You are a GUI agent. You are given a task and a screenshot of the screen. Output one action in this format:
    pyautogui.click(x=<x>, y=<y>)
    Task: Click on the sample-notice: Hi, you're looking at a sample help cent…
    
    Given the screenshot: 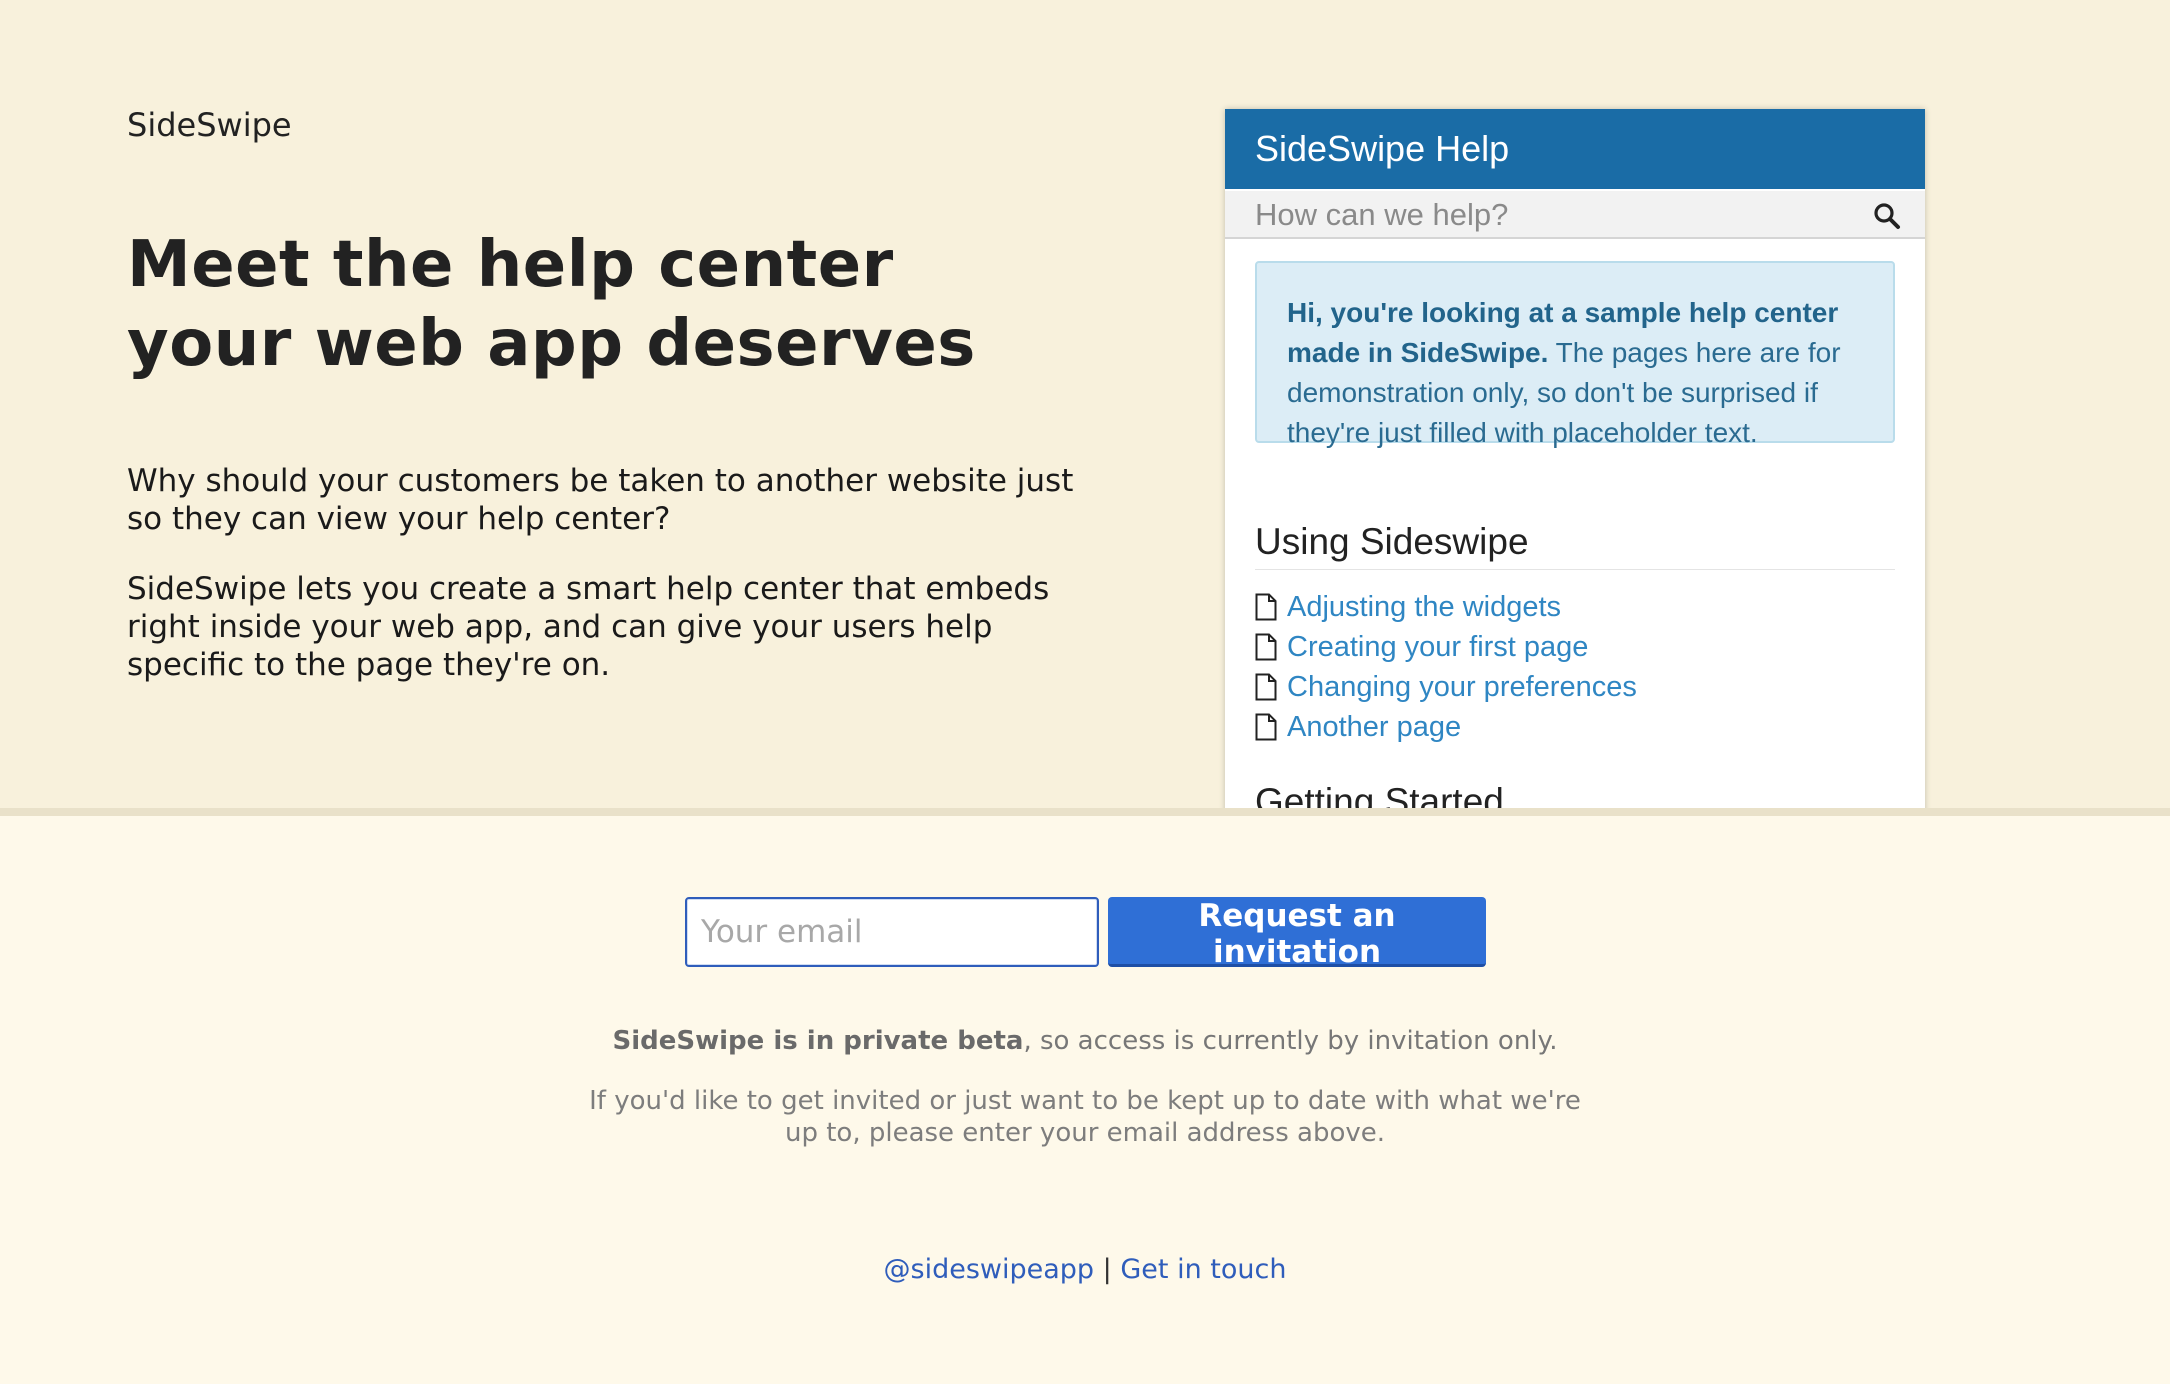 What is the action you would take?
    pyautogui.click(x=1575, y=354)
    